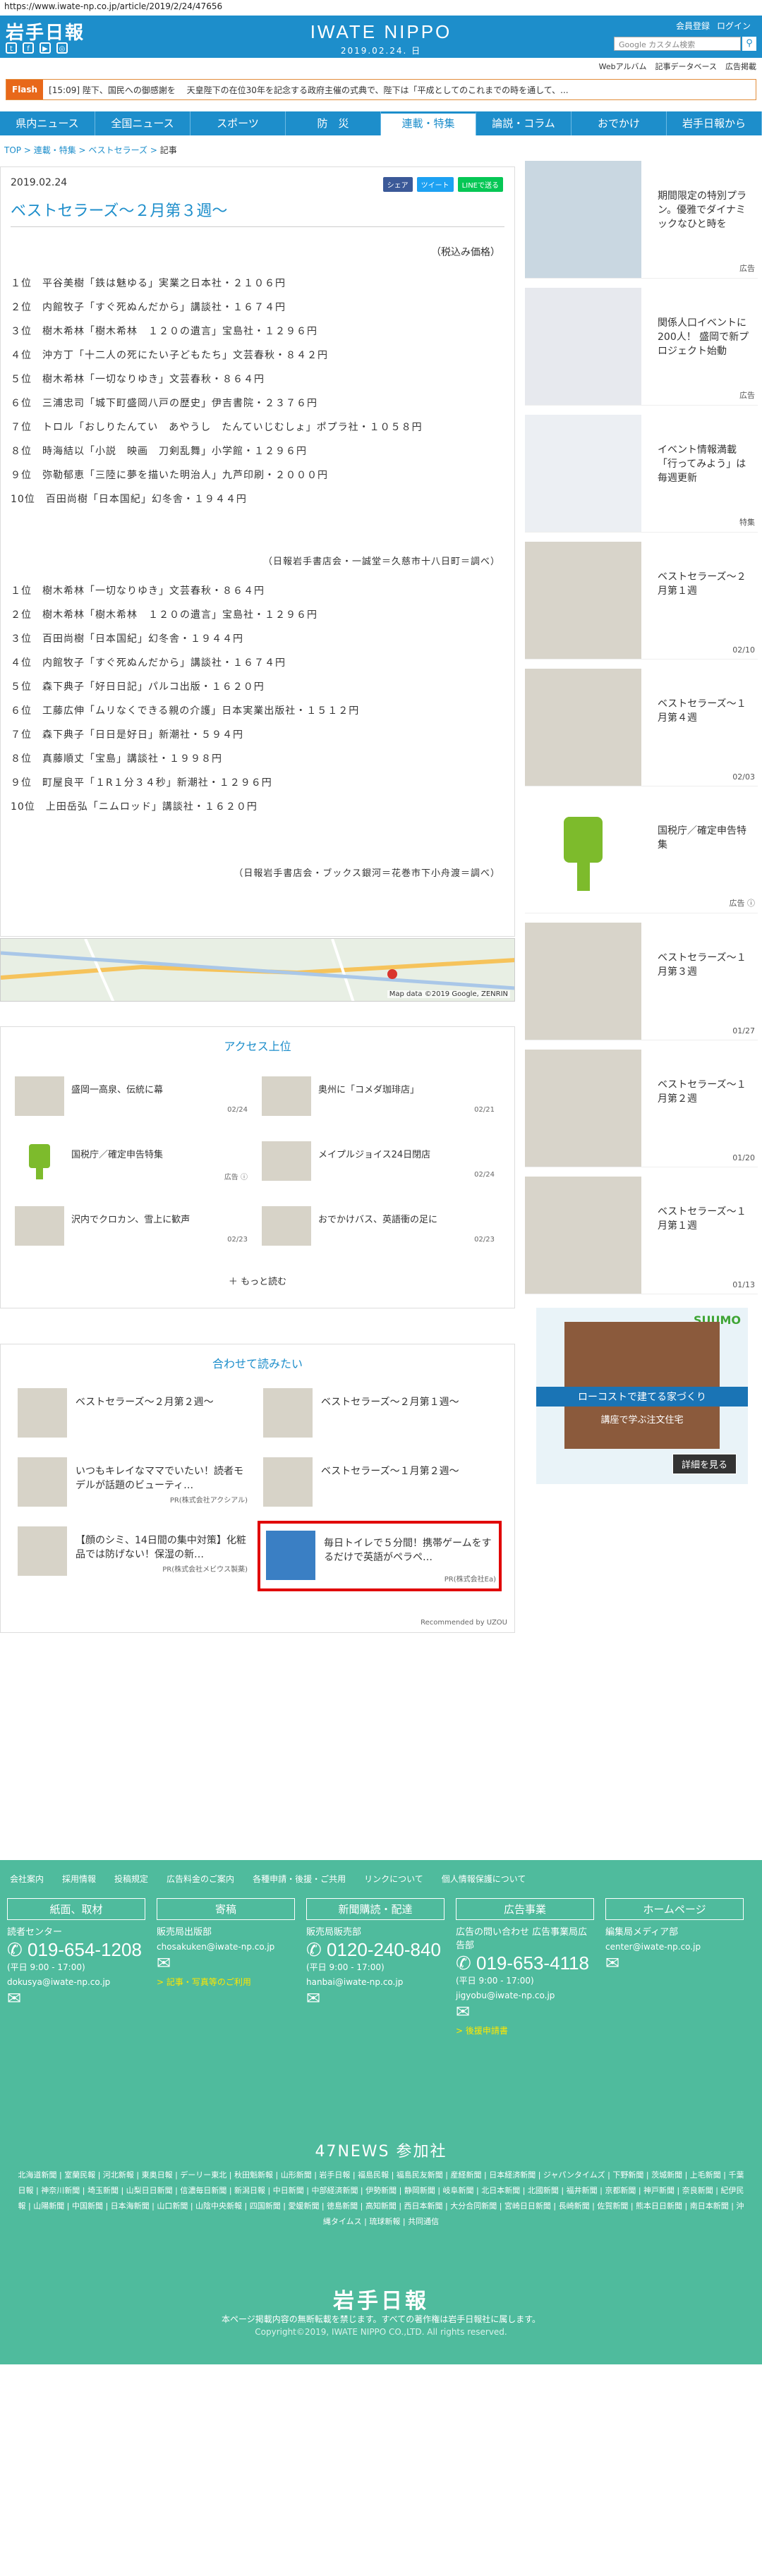 Image resolution: width=762 pixels, height=2576 pixels. Describe the element at coordinates (641, 347) in the screenshot. I see `sidebar-item: 関係人口イベントに200人！ 盛岡で新プロジェクト始動 広告` at that location.